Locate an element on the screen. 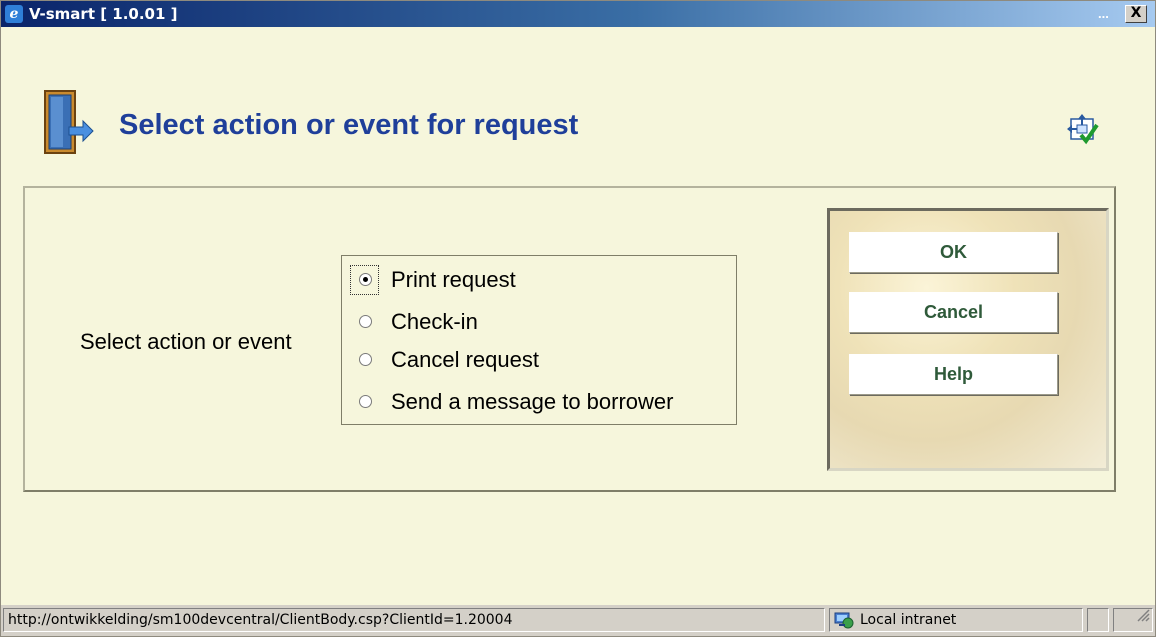  radio-option-send-message: Send a message to borrower is located at coordinates (537, 402).